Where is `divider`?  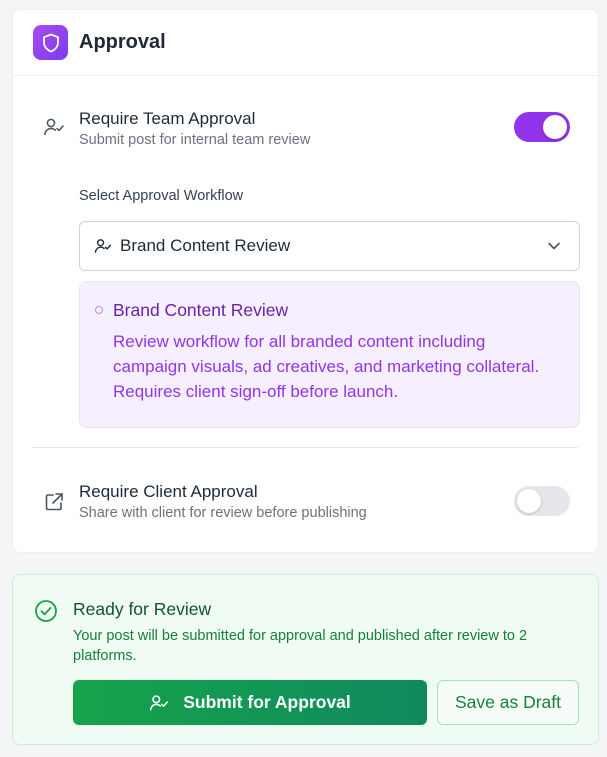
divider is located at coordinates (305, 447).